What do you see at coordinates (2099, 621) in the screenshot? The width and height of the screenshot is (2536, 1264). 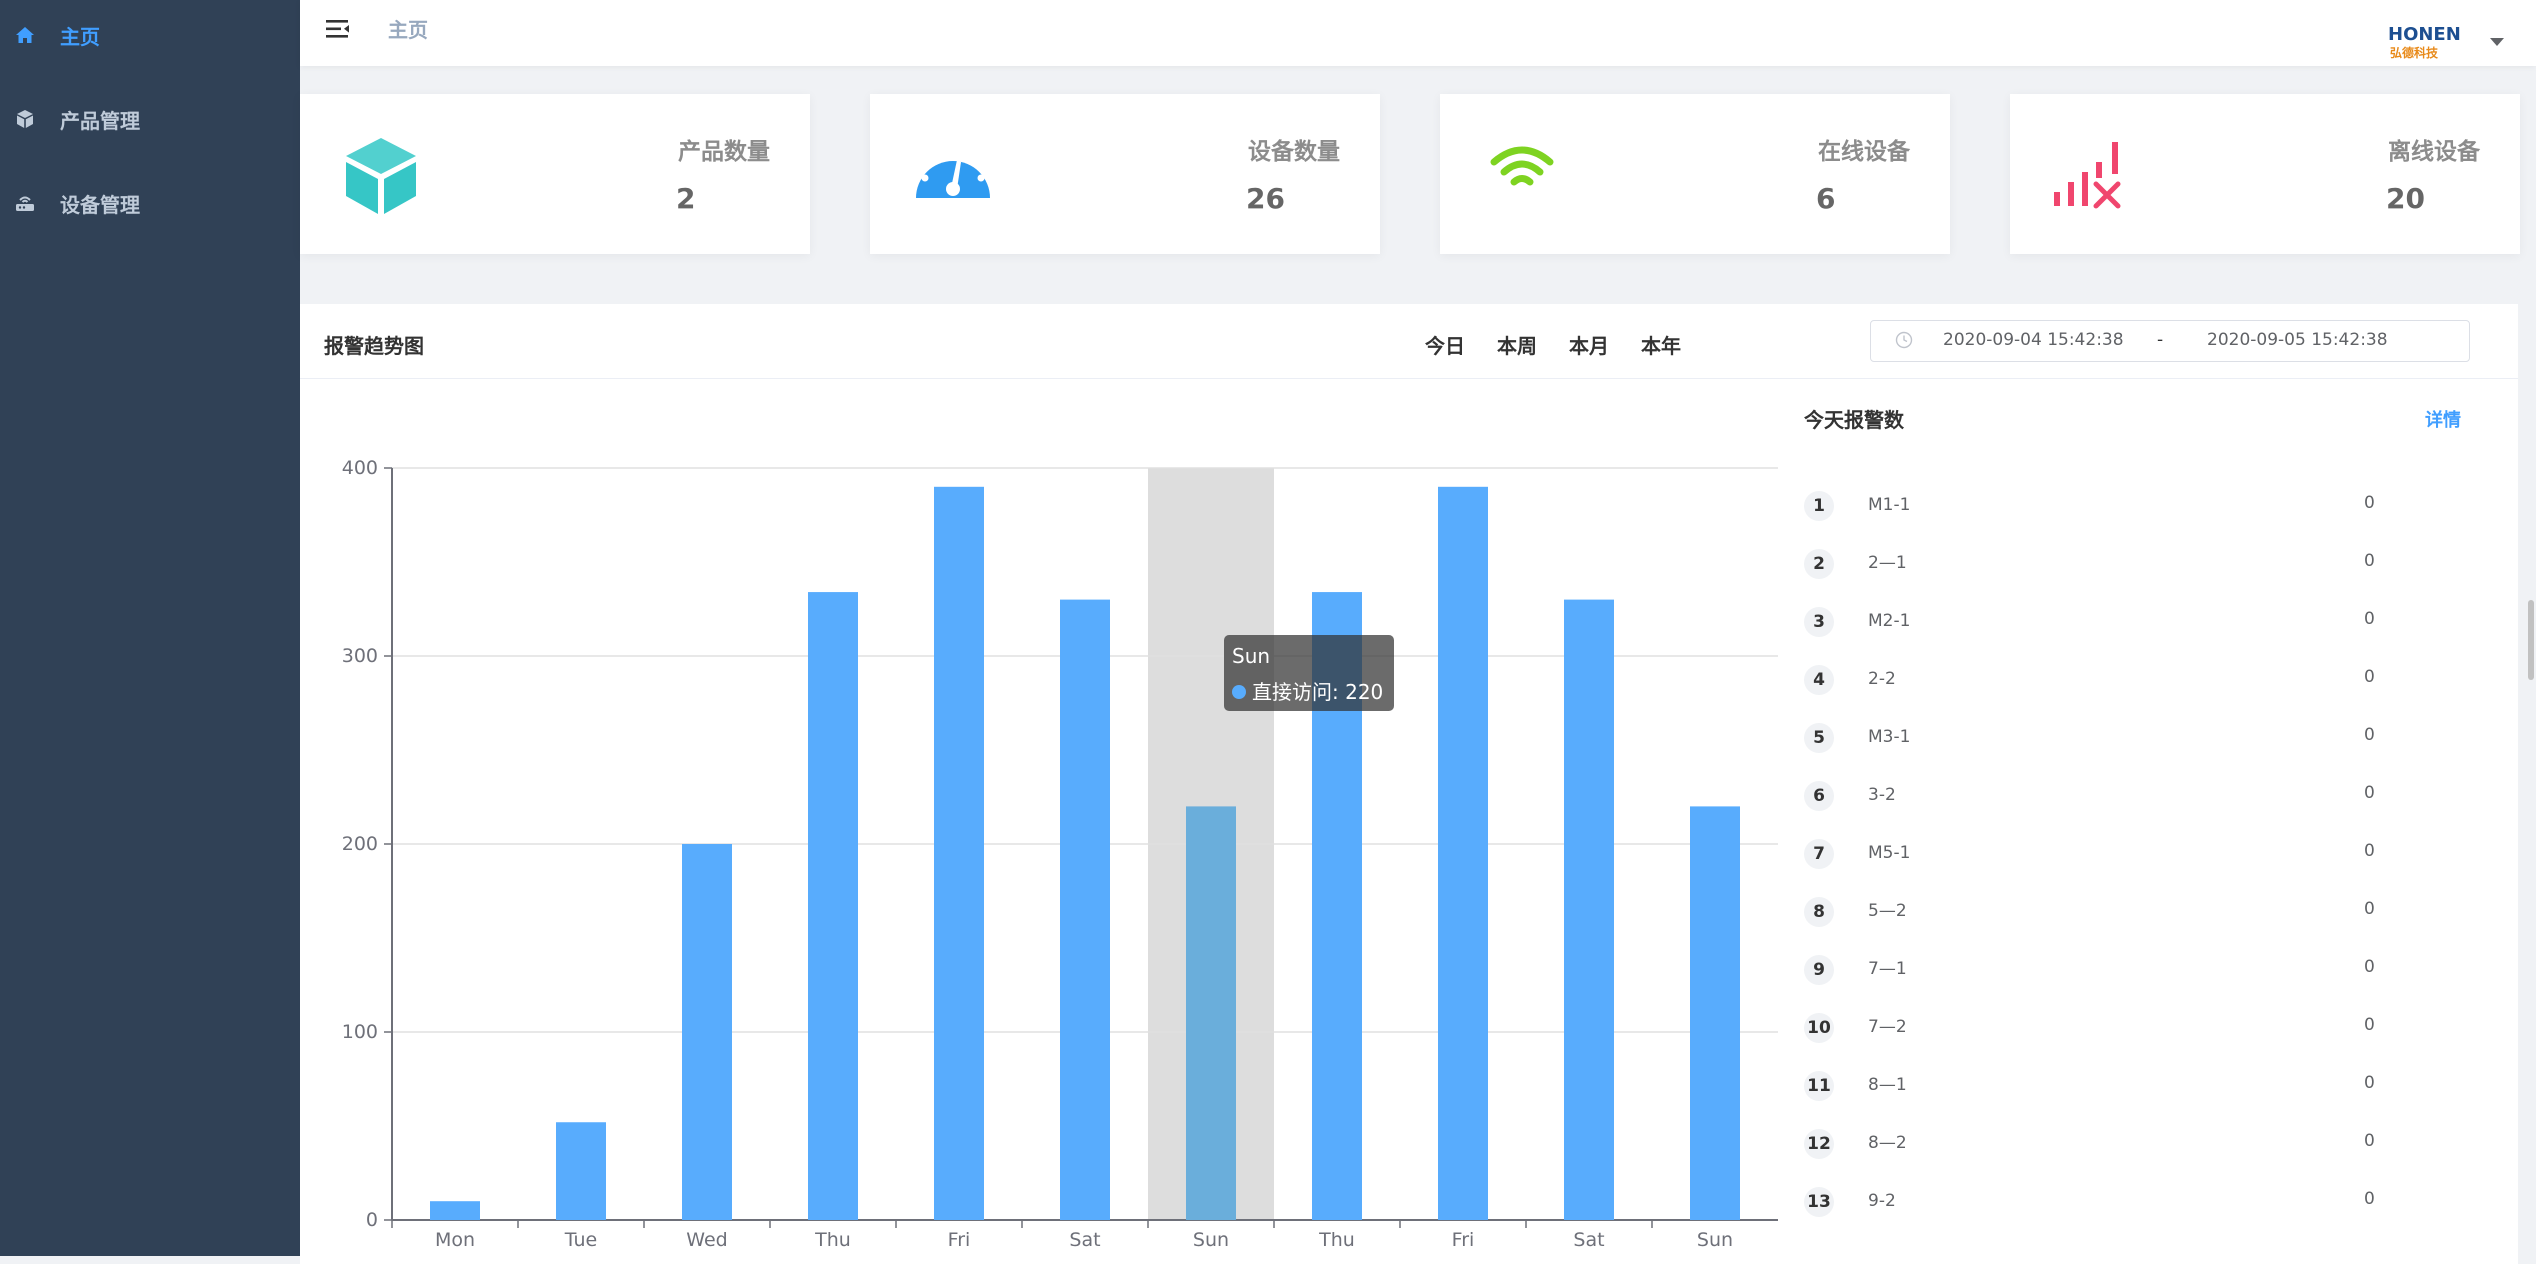 I see `alarm-list-item: 3 M2-1 0` at bounding box center [2099, 621].